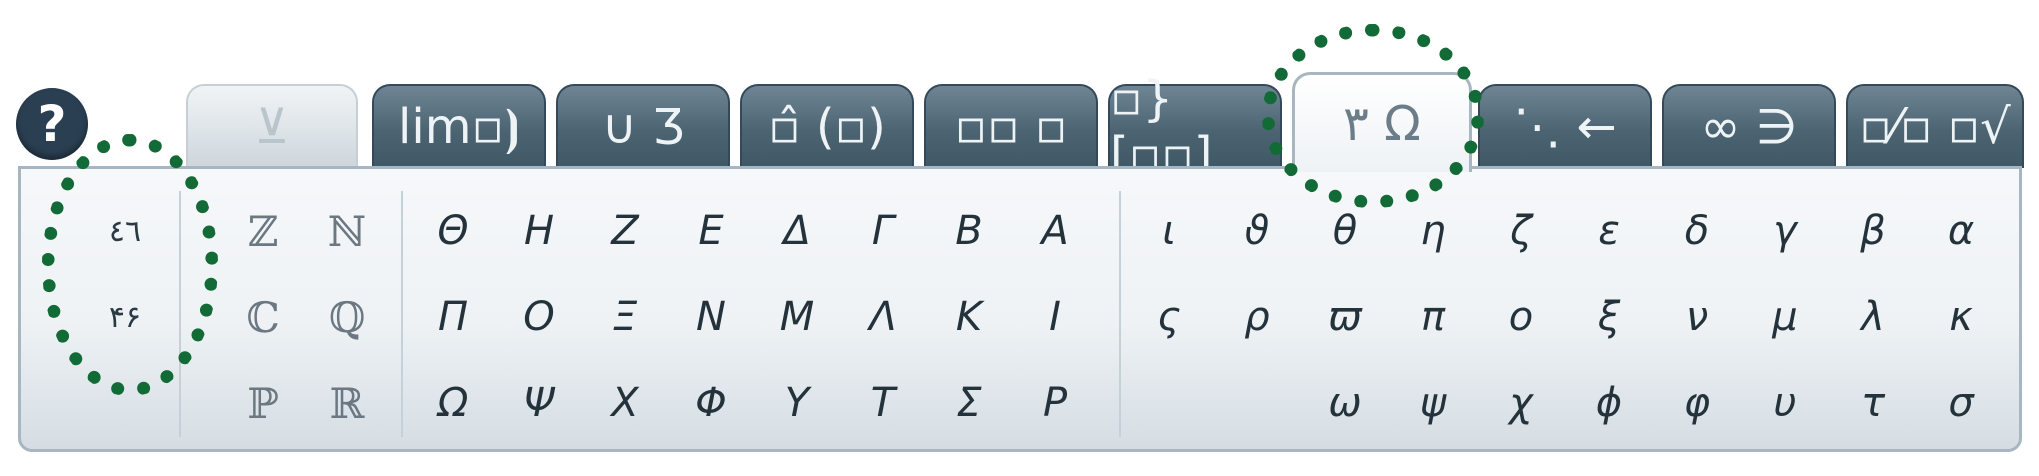 This screenshot has height=476, width=2039. What do you see at coordinates (1433, 231) in the screenshot?
I see `greek-lowercase-button: η` at bounding box center [1433, 231].